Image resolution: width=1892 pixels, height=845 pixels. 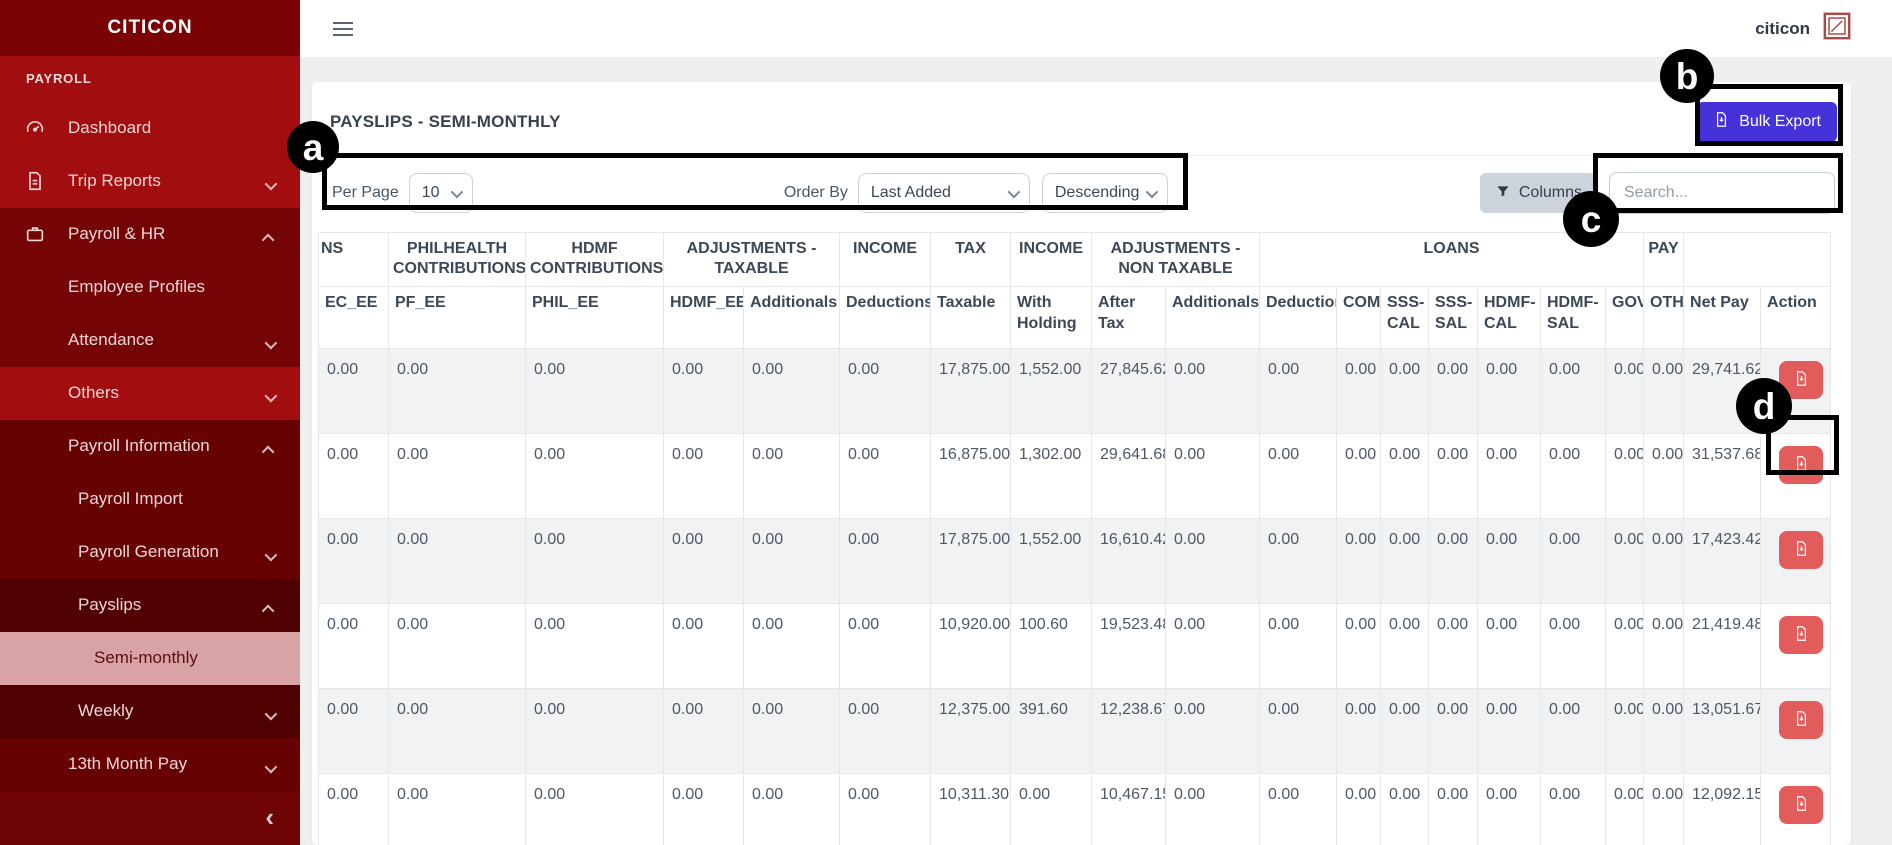 What do you see at coordinates (1837, 28) in the screenshot?
I see `company-logo-icon` at bounding box center [1837, 28].